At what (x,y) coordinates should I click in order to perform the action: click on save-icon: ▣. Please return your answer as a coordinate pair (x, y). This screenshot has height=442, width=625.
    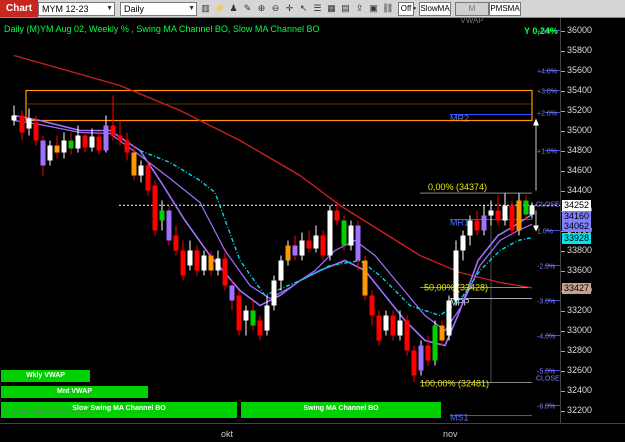
    Looking at the image, I should click on (373, 8).